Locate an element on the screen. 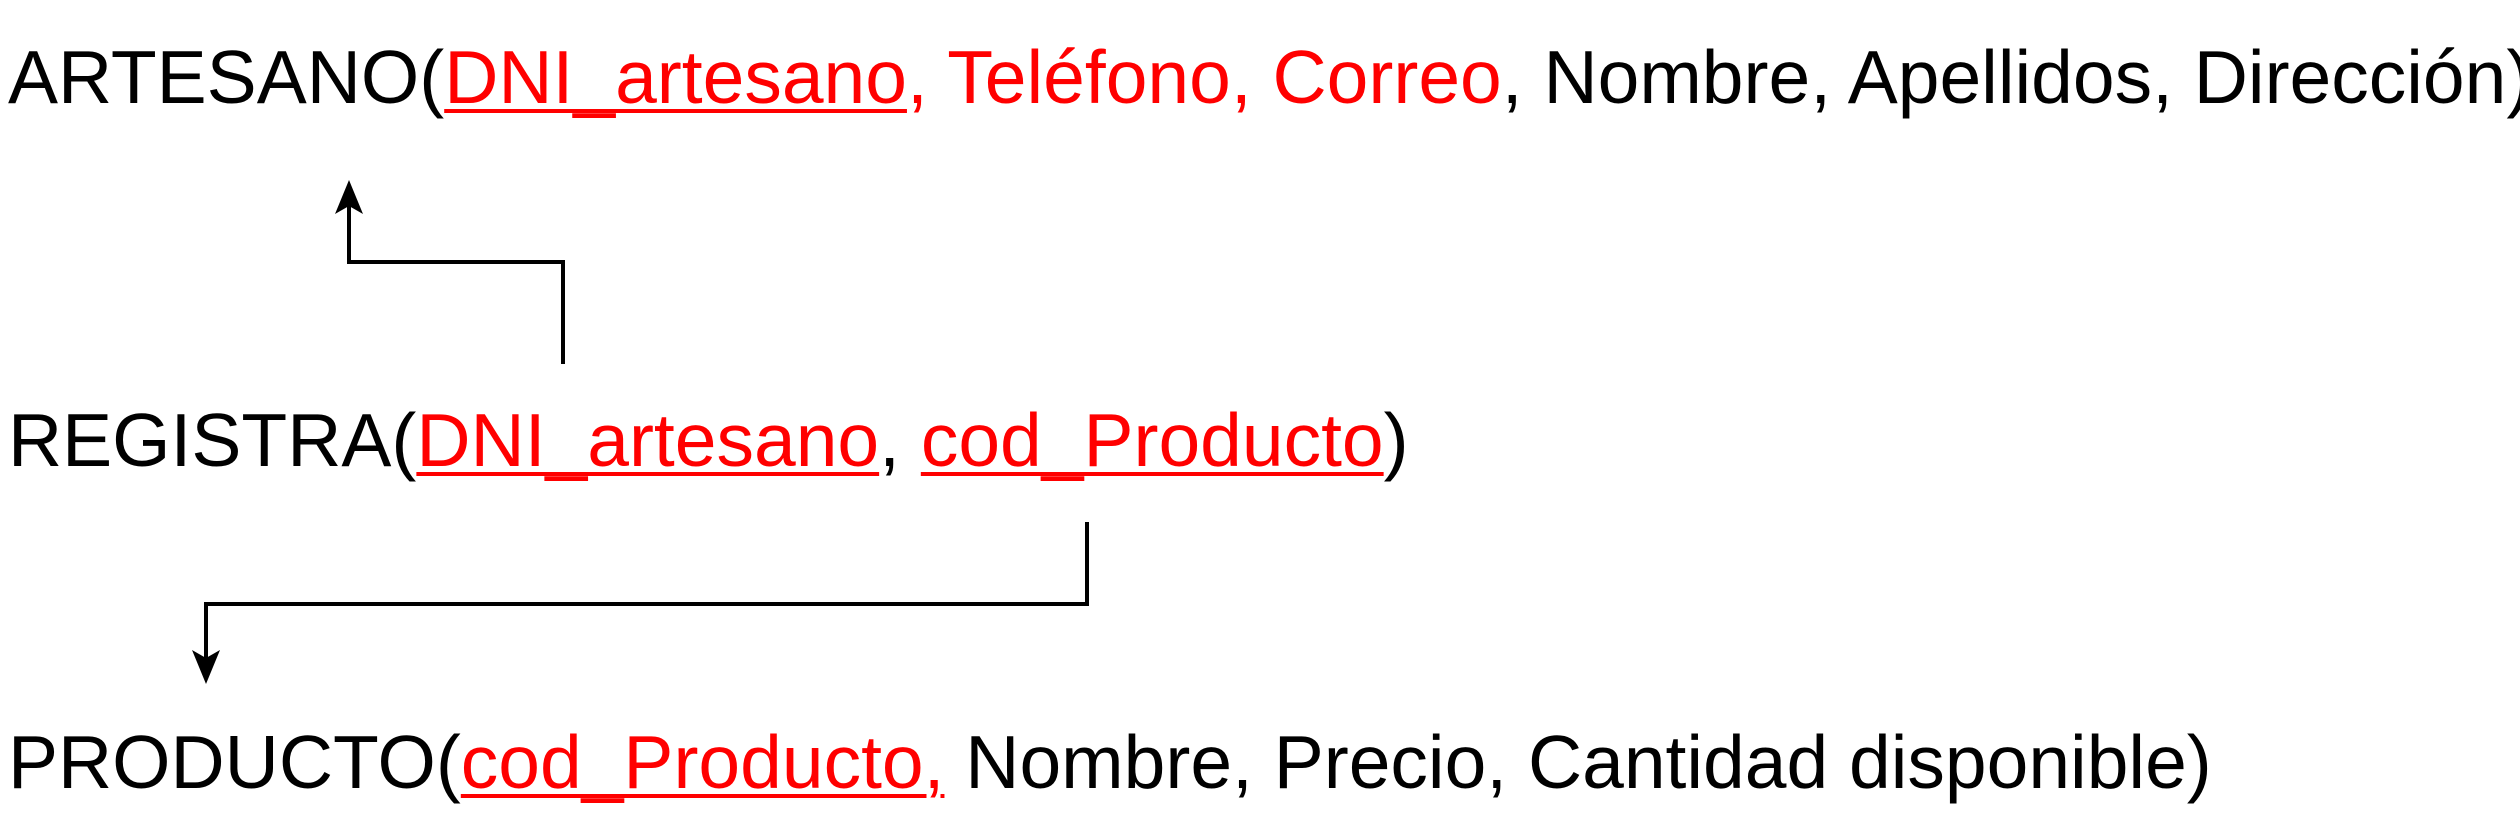 The width and height of the screenshot is (2520, 840). fk-arrow-dni is located at coordinates (456, 284).